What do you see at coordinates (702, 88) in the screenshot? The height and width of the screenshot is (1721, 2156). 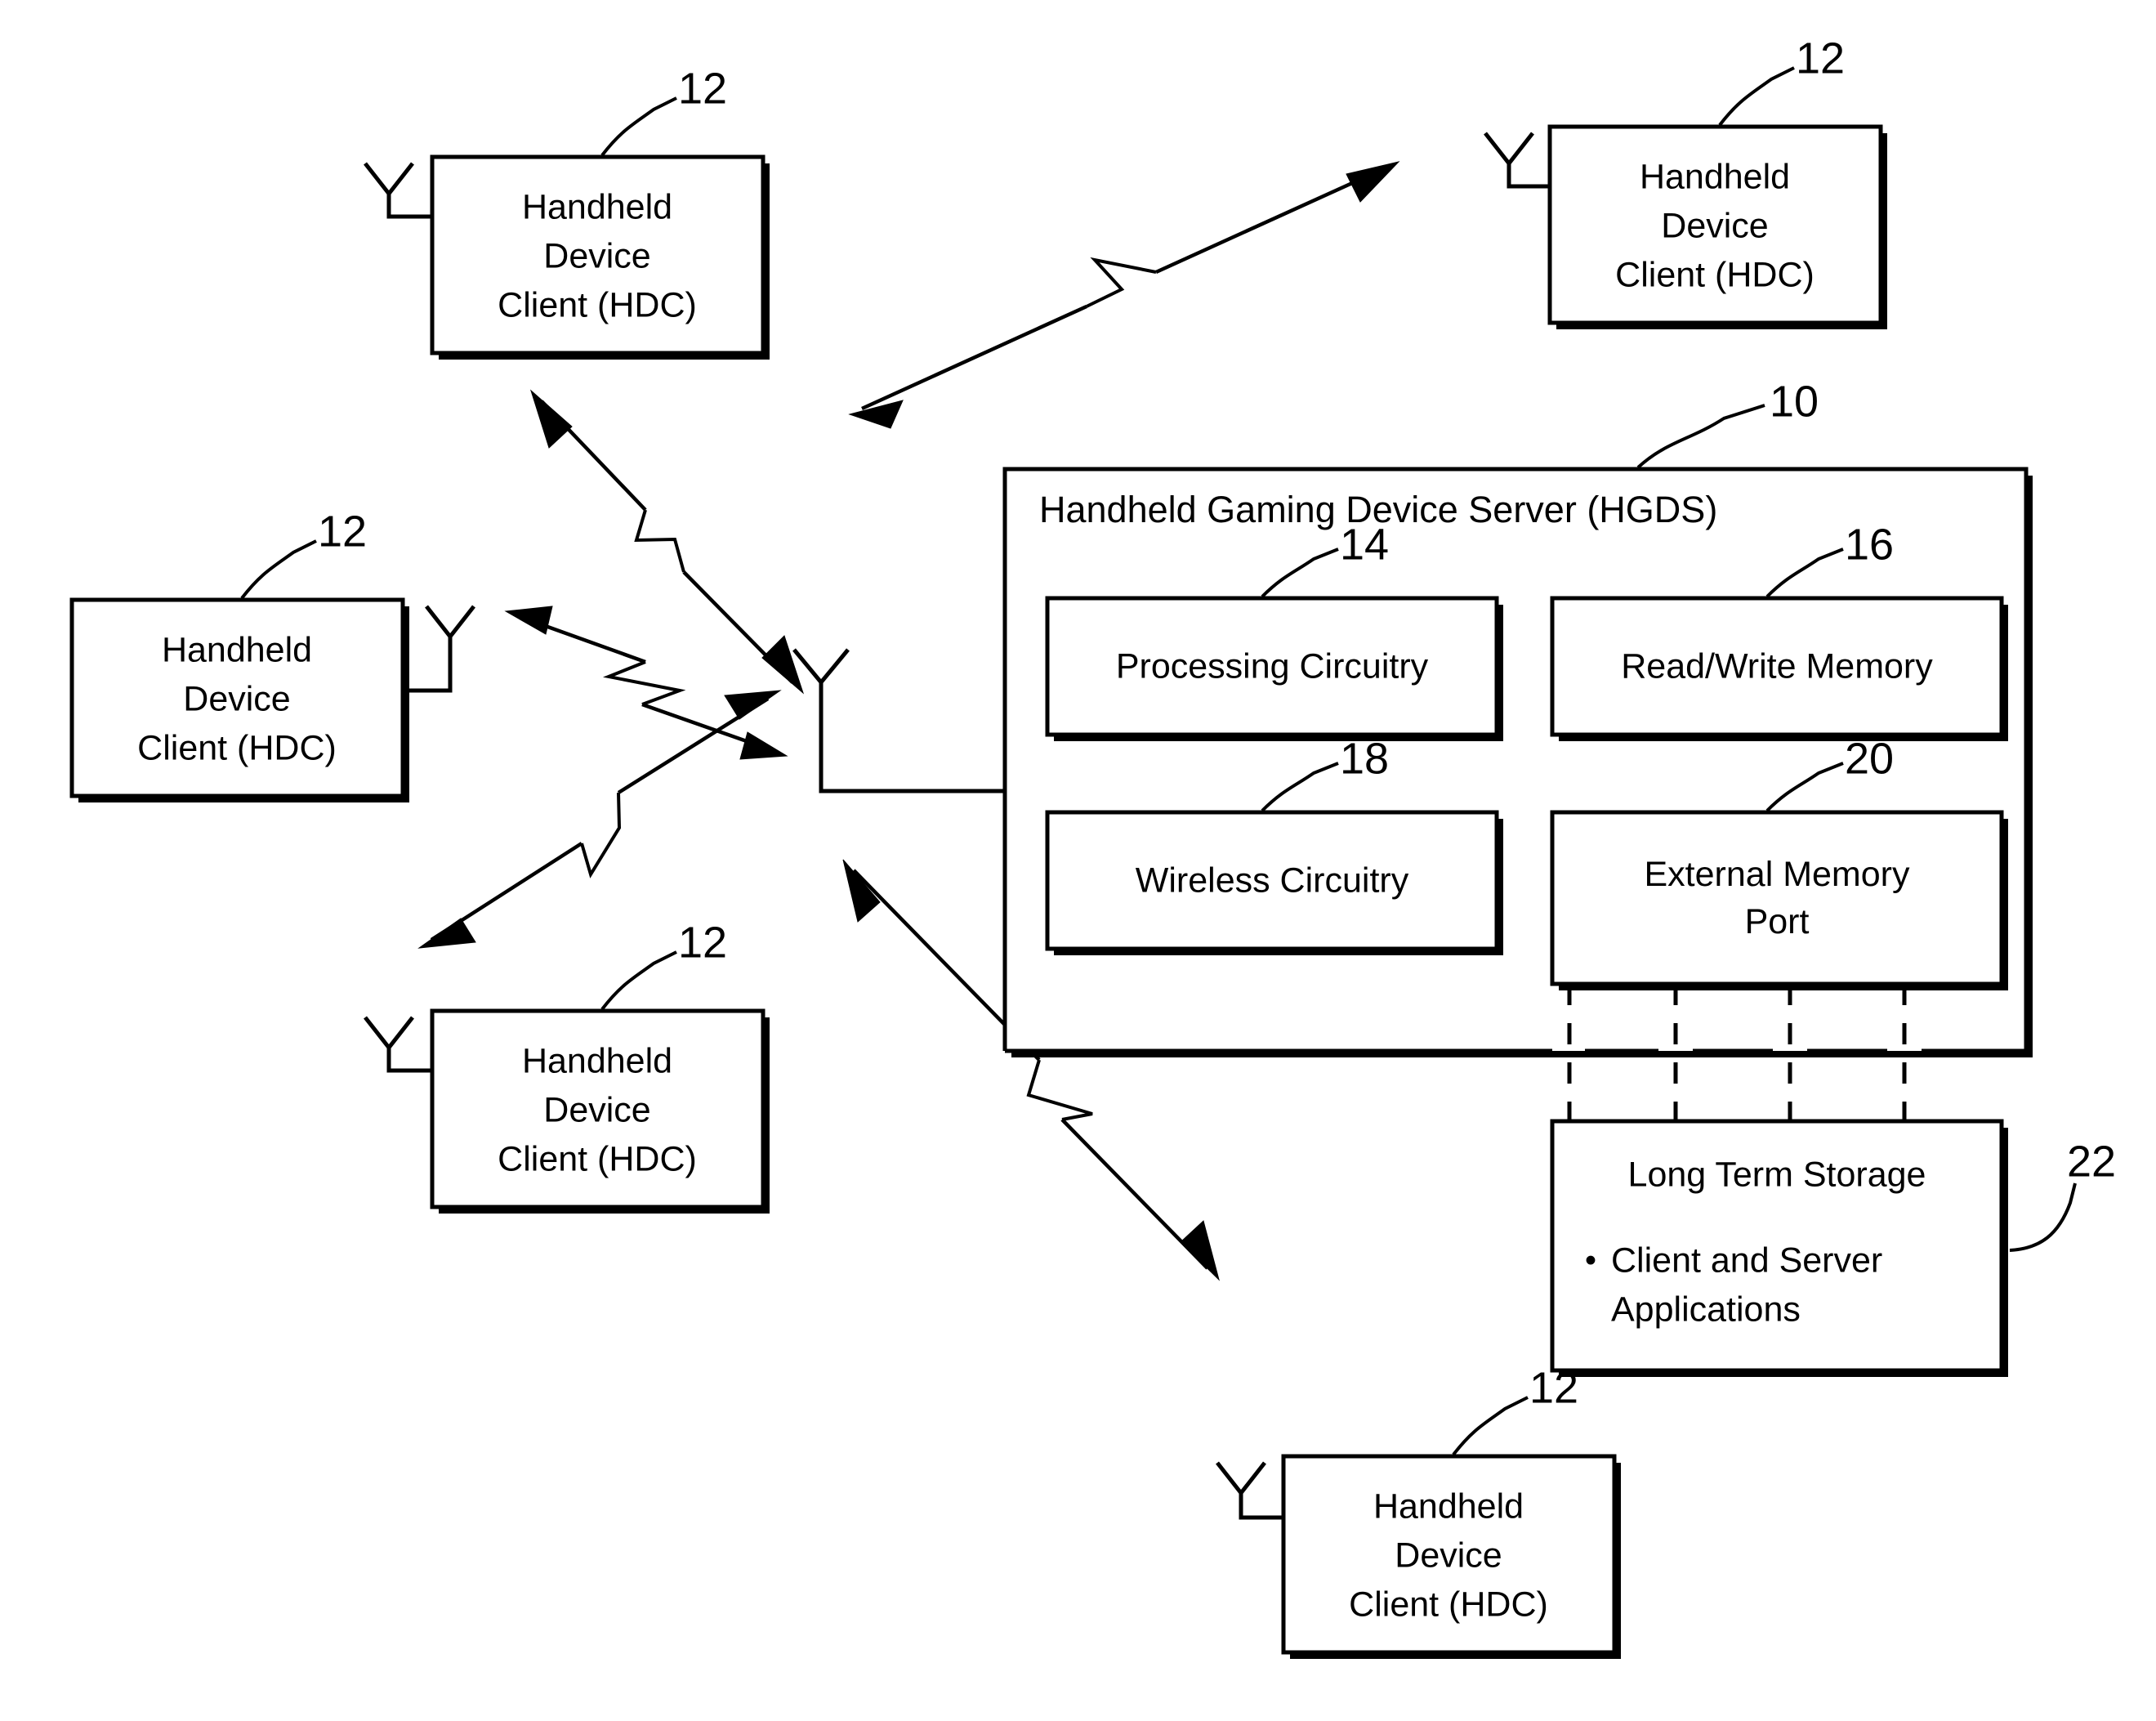 I see `ref-number-12-top-left: 12` at bounding box center [702, 88].